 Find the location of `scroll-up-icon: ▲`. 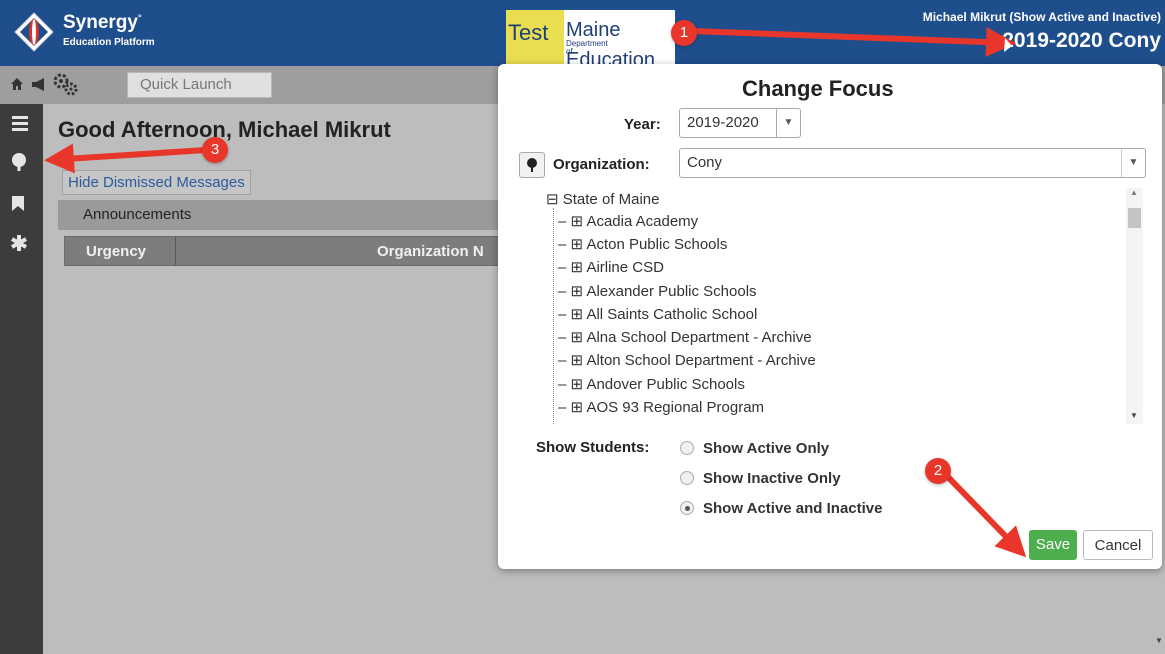

scroll-up-icon: ▲ is located at coordinates (1134, 192).